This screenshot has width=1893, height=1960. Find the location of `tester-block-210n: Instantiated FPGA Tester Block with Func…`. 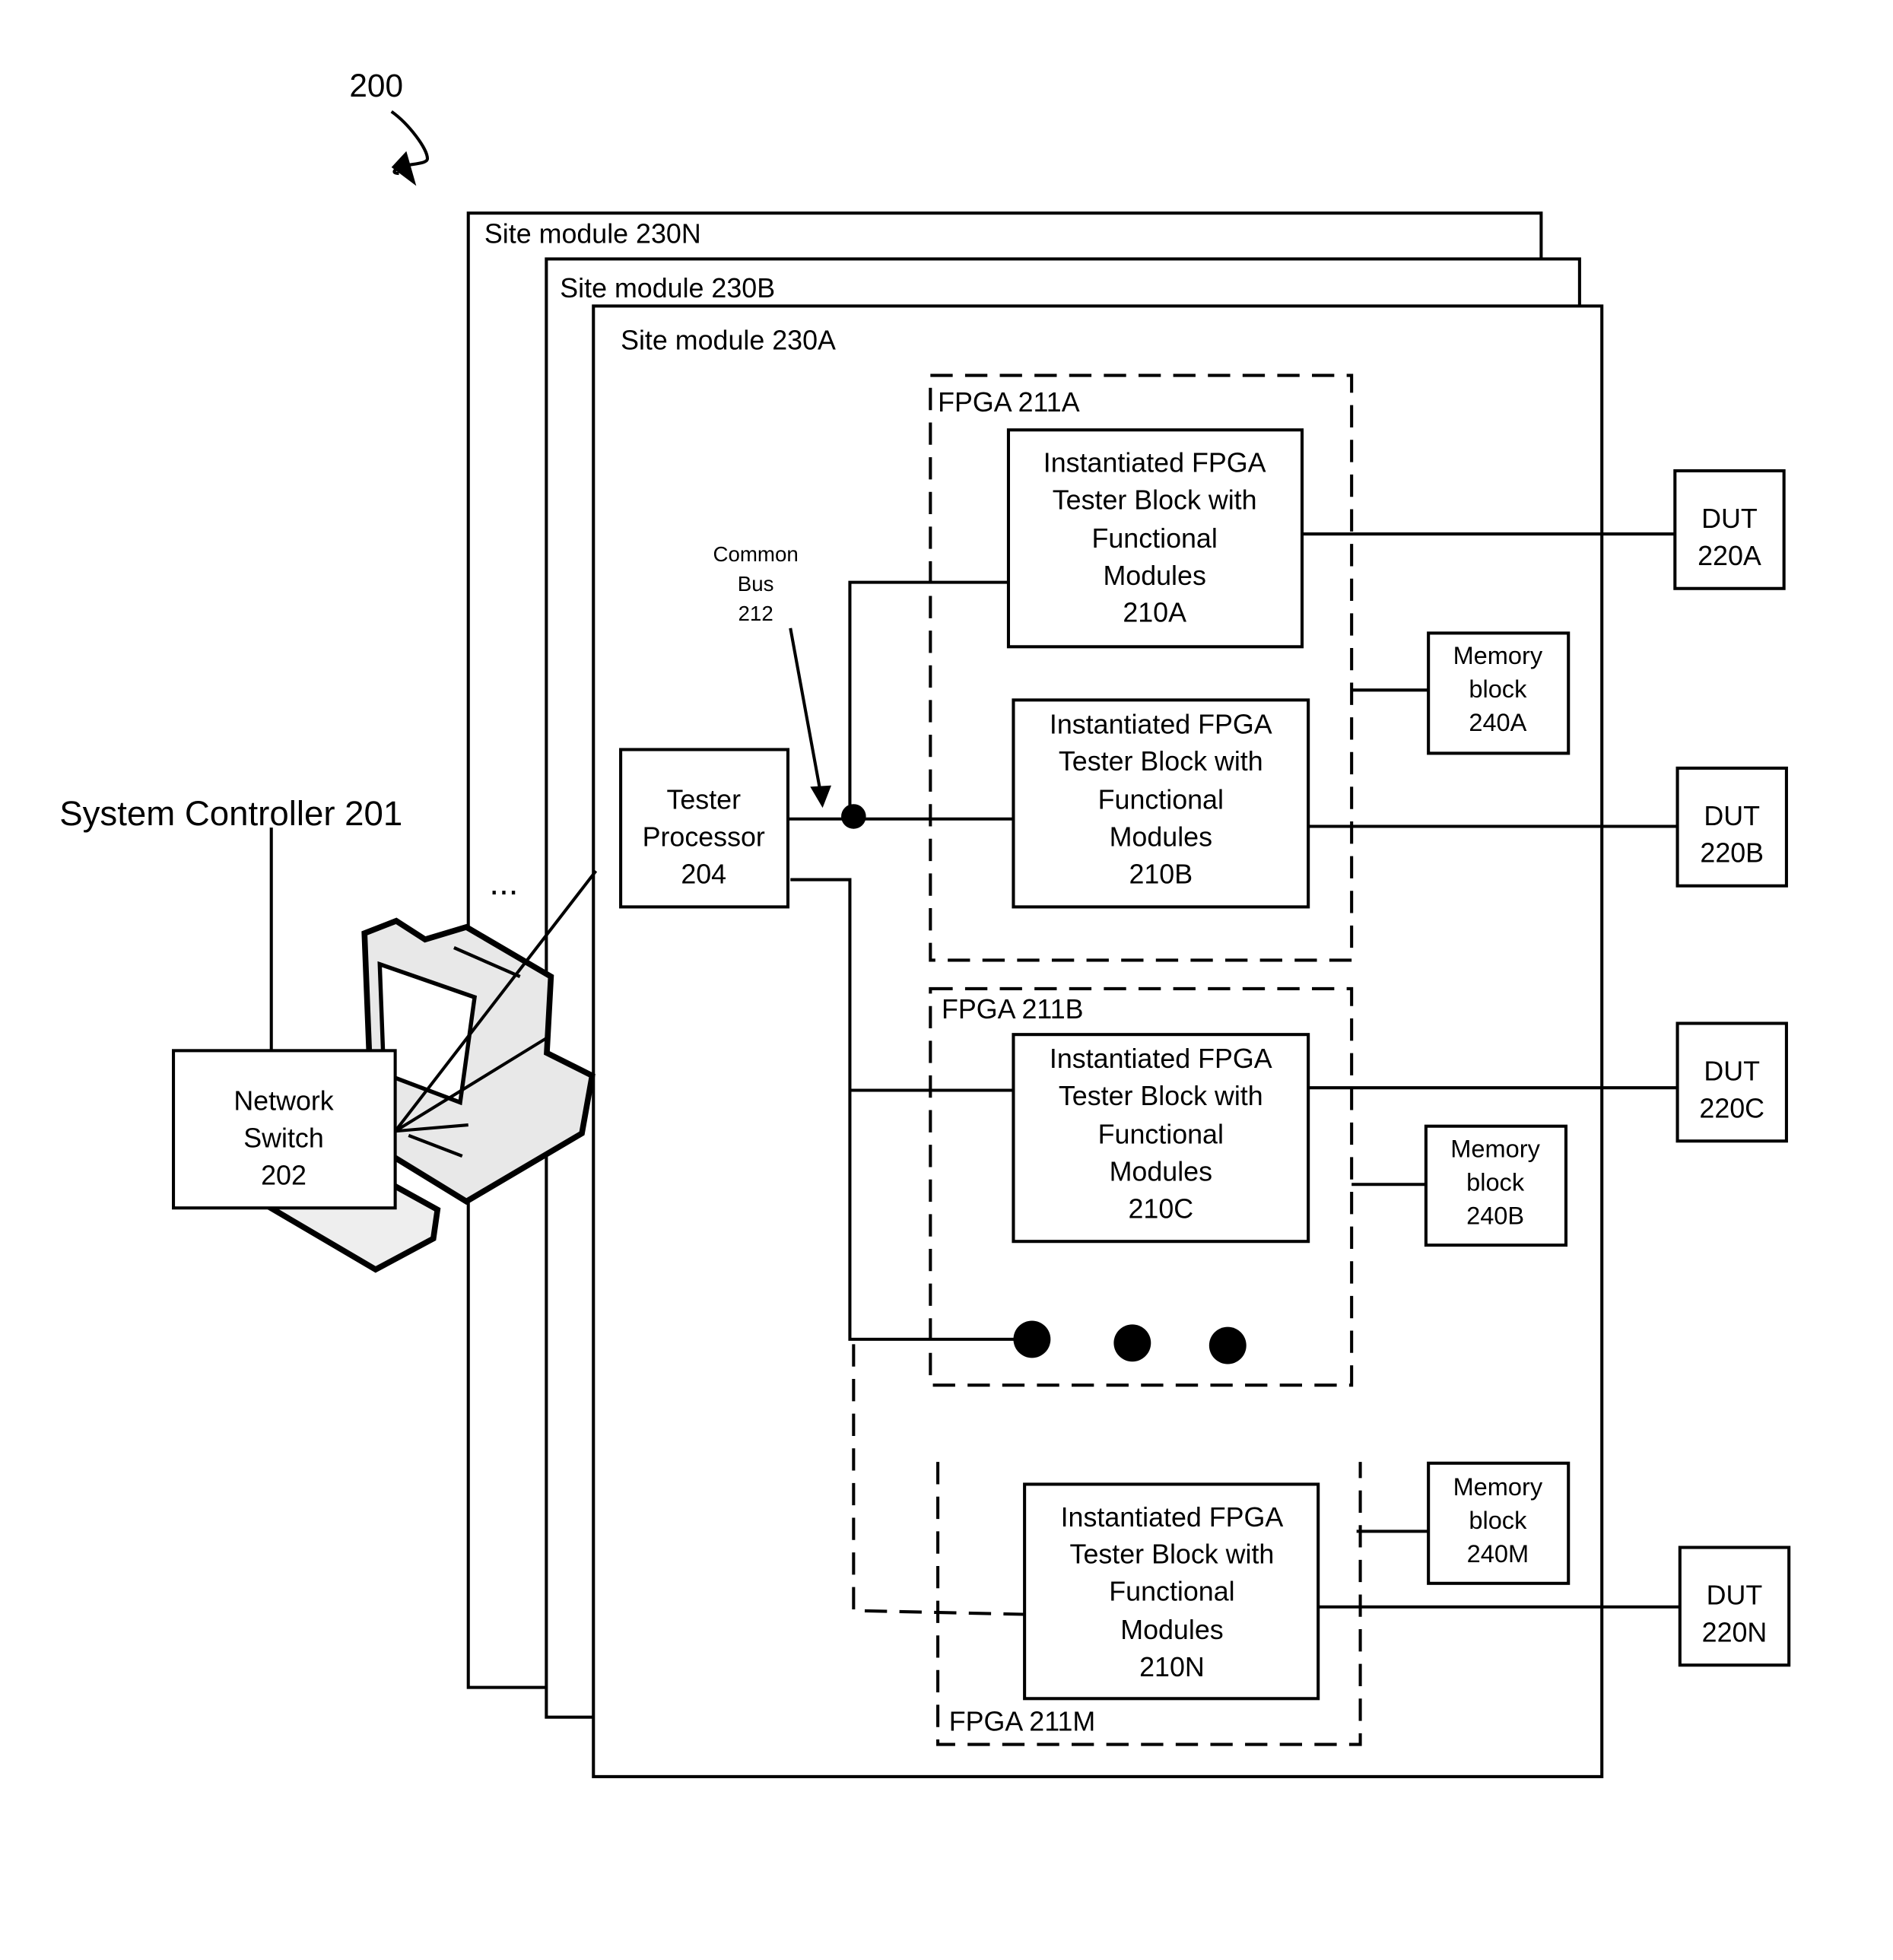

tester-block-210n: Instantiated FPGA Tester Block with Func… is located at coordinates (1172, 1592).